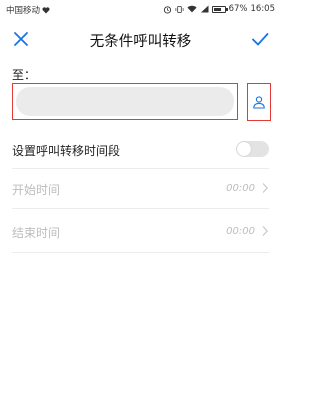 The image size is (320, 400). What do you see at coordinates (24, 75) in the screenshot?
I see `to-label: 至：` at bounding box center [24, 75].